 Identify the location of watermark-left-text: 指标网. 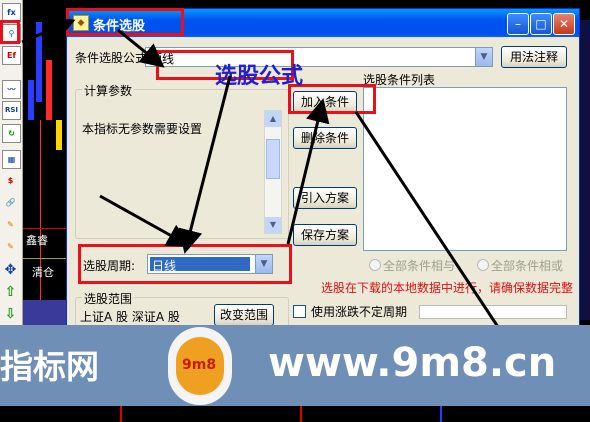
(49, 366).